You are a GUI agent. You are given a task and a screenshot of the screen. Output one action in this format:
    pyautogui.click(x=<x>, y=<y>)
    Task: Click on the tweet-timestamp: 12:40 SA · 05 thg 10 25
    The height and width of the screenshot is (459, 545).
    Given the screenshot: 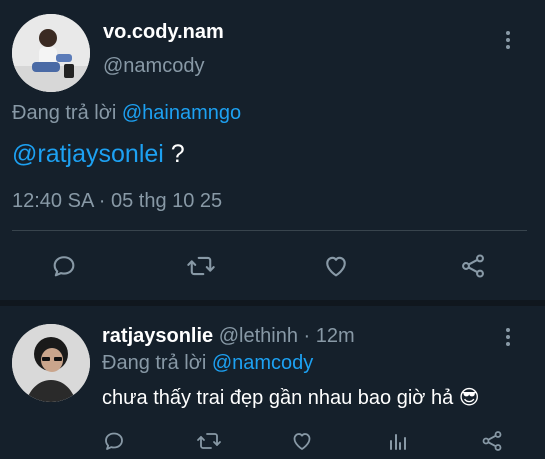 What is the action you would take?
    pyautogui.click(x=117, y=201)
    